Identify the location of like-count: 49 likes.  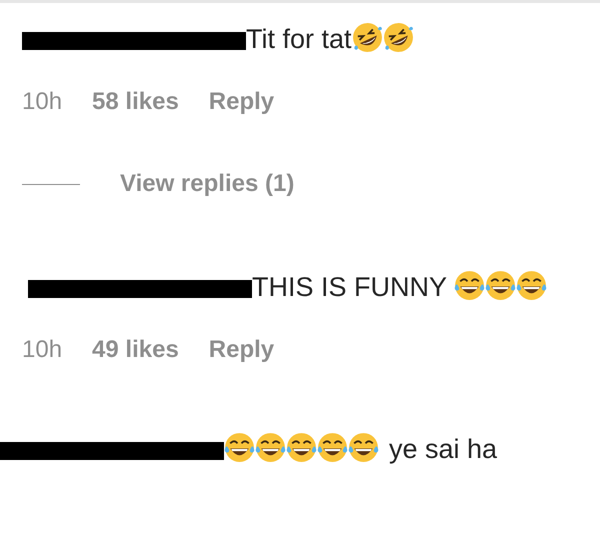
(135, 350).